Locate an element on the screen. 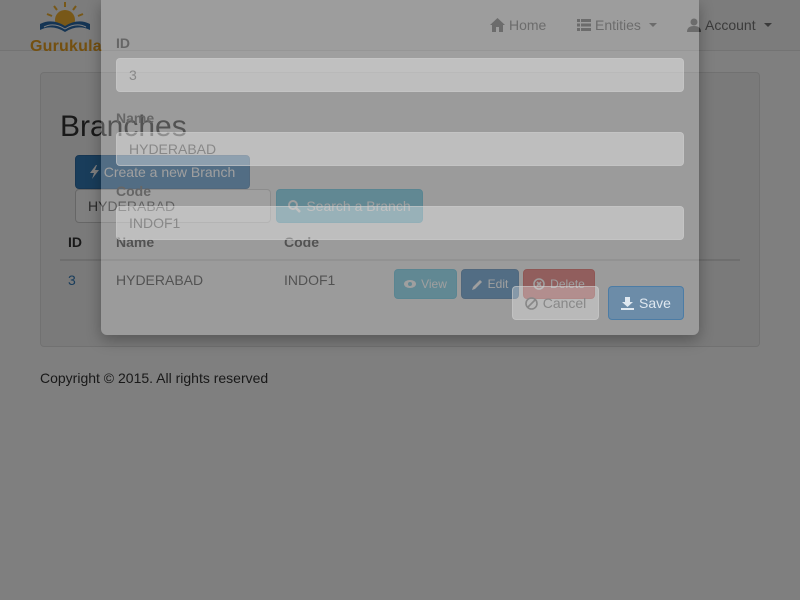  id-label: ID is located at coordinates (123, 43).